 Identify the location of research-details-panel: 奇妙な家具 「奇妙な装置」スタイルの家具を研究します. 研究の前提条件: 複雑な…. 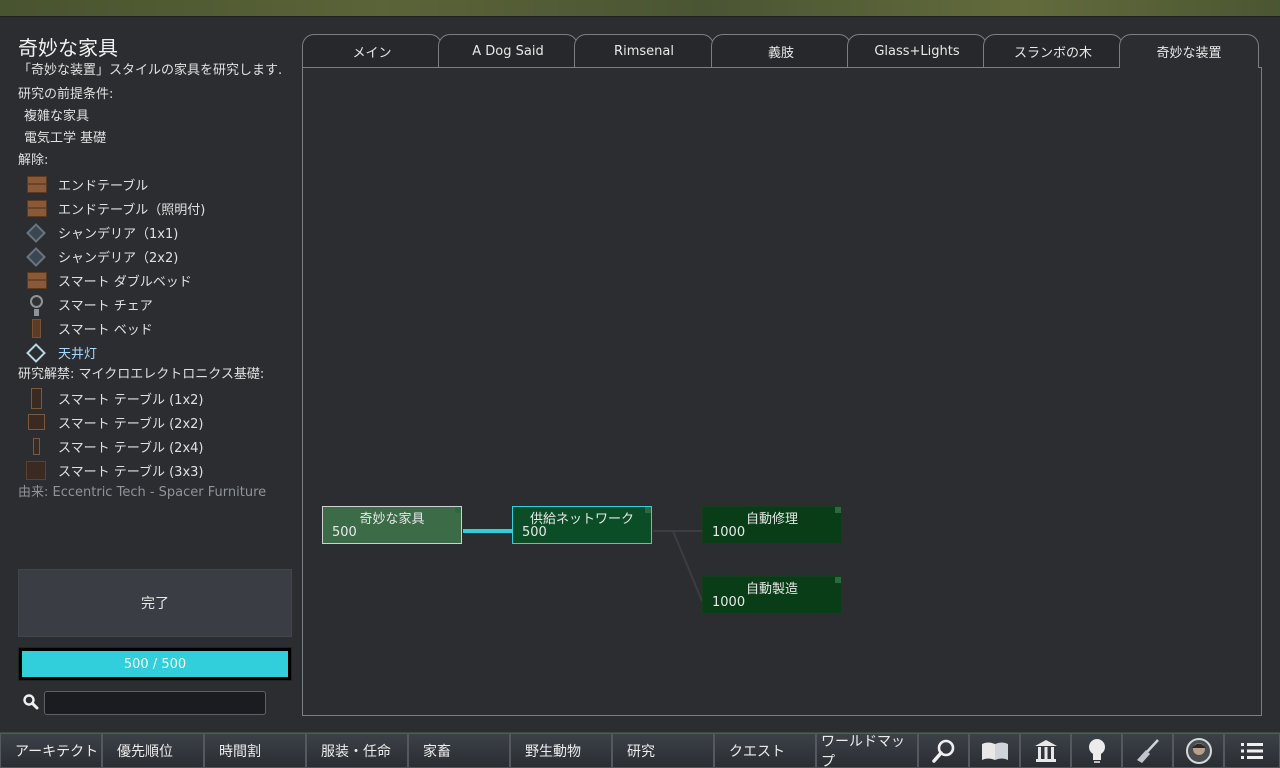
(155, 268).